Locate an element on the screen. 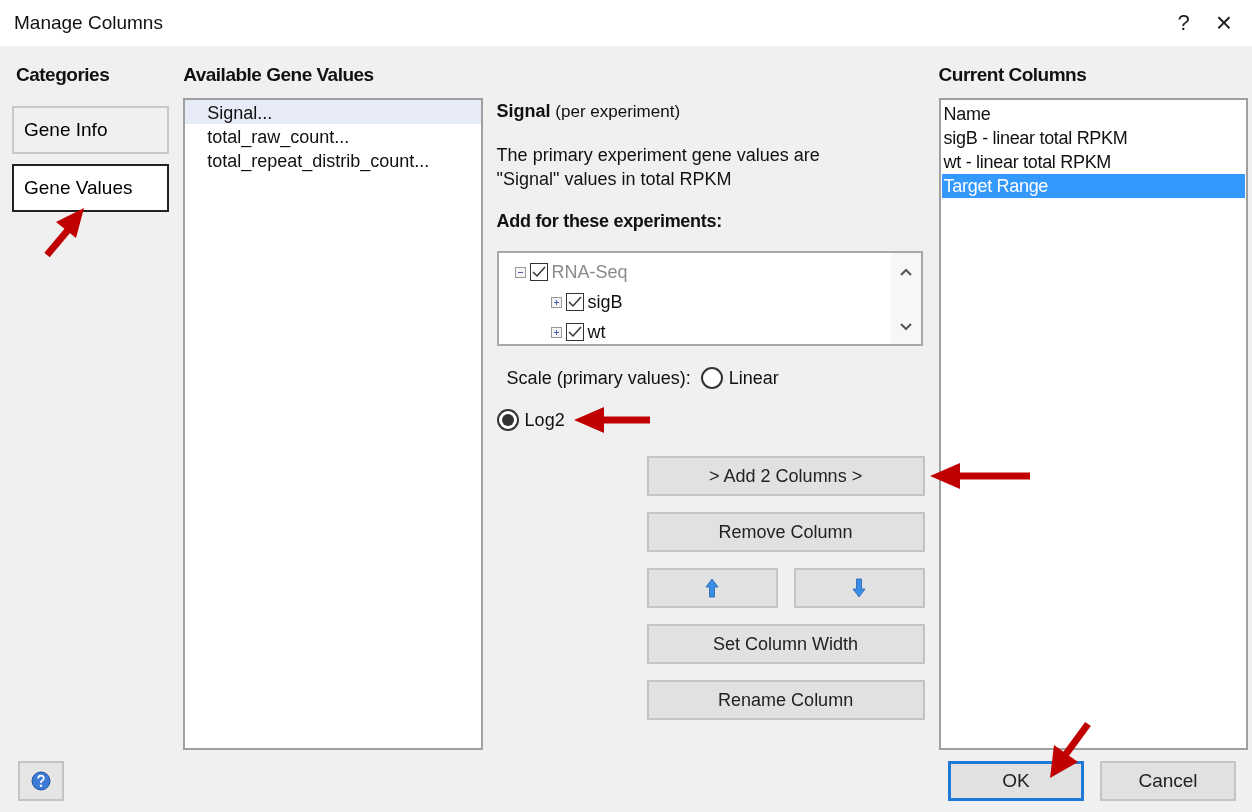 The height and width of the screenshot is (812, 1252). list-item: wt - linear total RPKM is located at coordinates (1093, 162).